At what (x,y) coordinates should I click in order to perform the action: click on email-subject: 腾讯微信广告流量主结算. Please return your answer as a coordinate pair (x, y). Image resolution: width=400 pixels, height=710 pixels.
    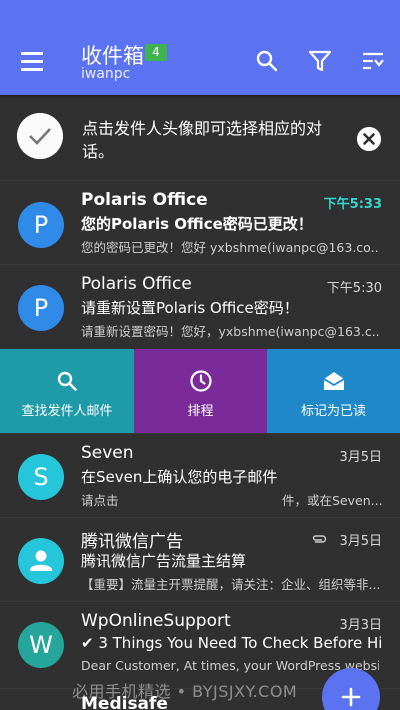
    Looking at the image, I should click on (164, 561).